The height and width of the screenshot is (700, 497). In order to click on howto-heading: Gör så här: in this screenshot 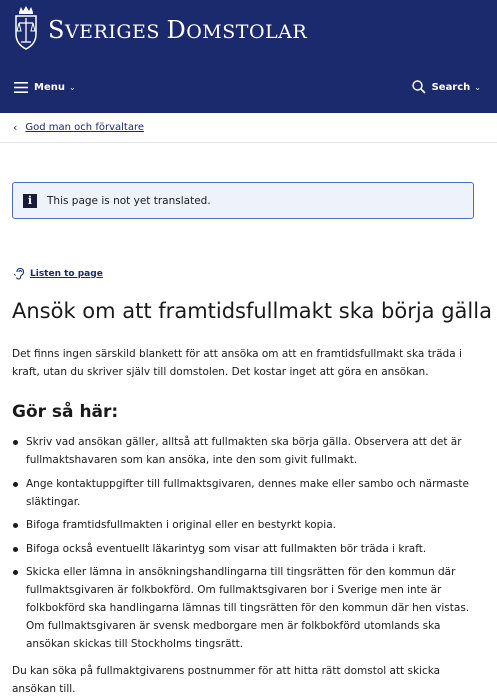, I will do `click(65, 412)`.